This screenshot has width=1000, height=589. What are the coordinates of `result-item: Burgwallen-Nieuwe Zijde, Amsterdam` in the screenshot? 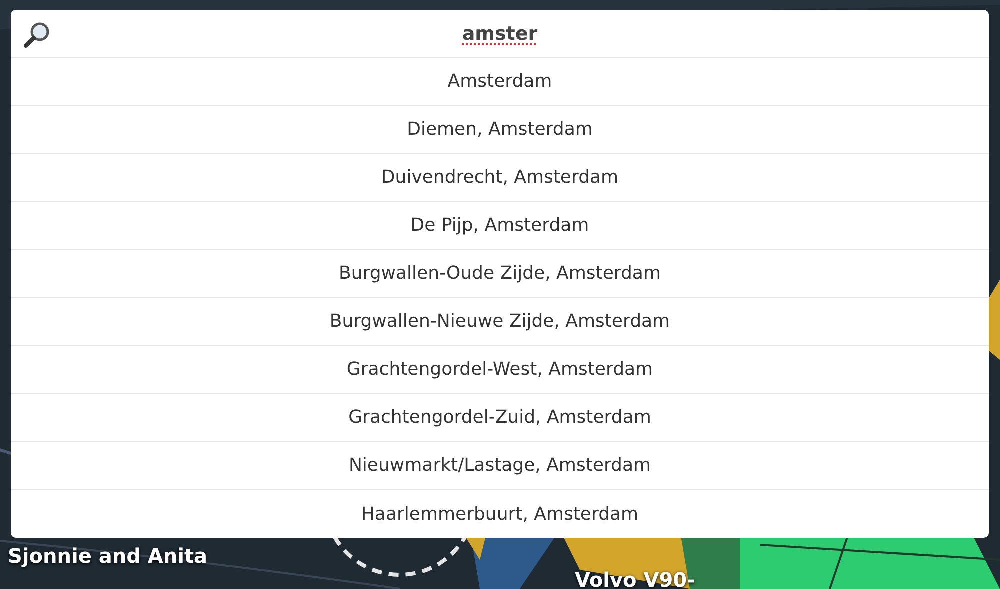 It's located at (500, 322).